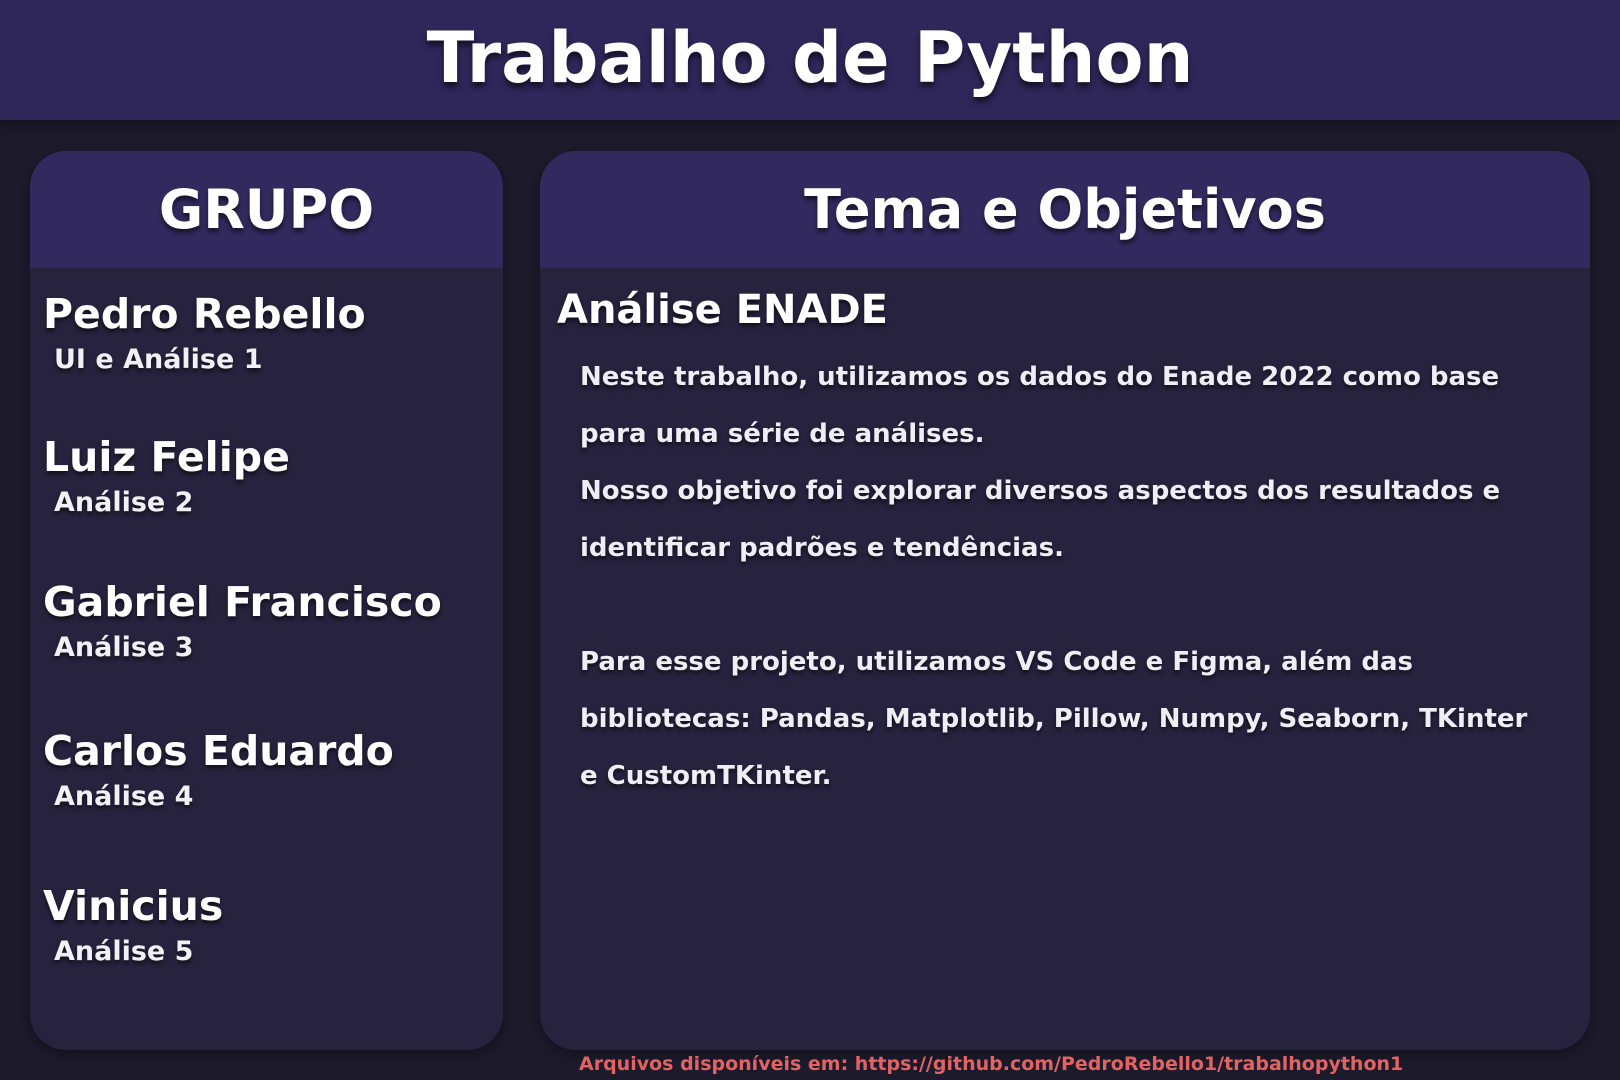 This screenshot has width=1620, height=1080. I want to click on member-name: Pedro Rebello, so click(204, 314).